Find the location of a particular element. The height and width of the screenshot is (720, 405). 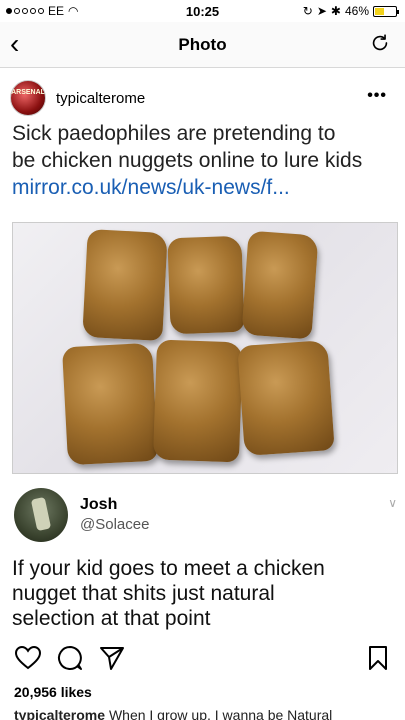

send-icon is located at coordinates (112, 658).